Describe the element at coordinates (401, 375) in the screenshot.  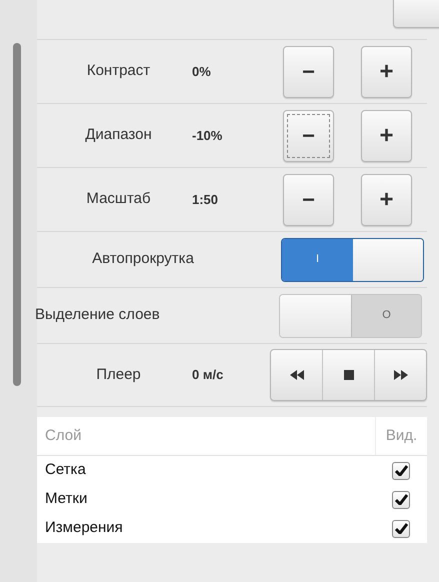
I see `fast-forward-icon` at that location.